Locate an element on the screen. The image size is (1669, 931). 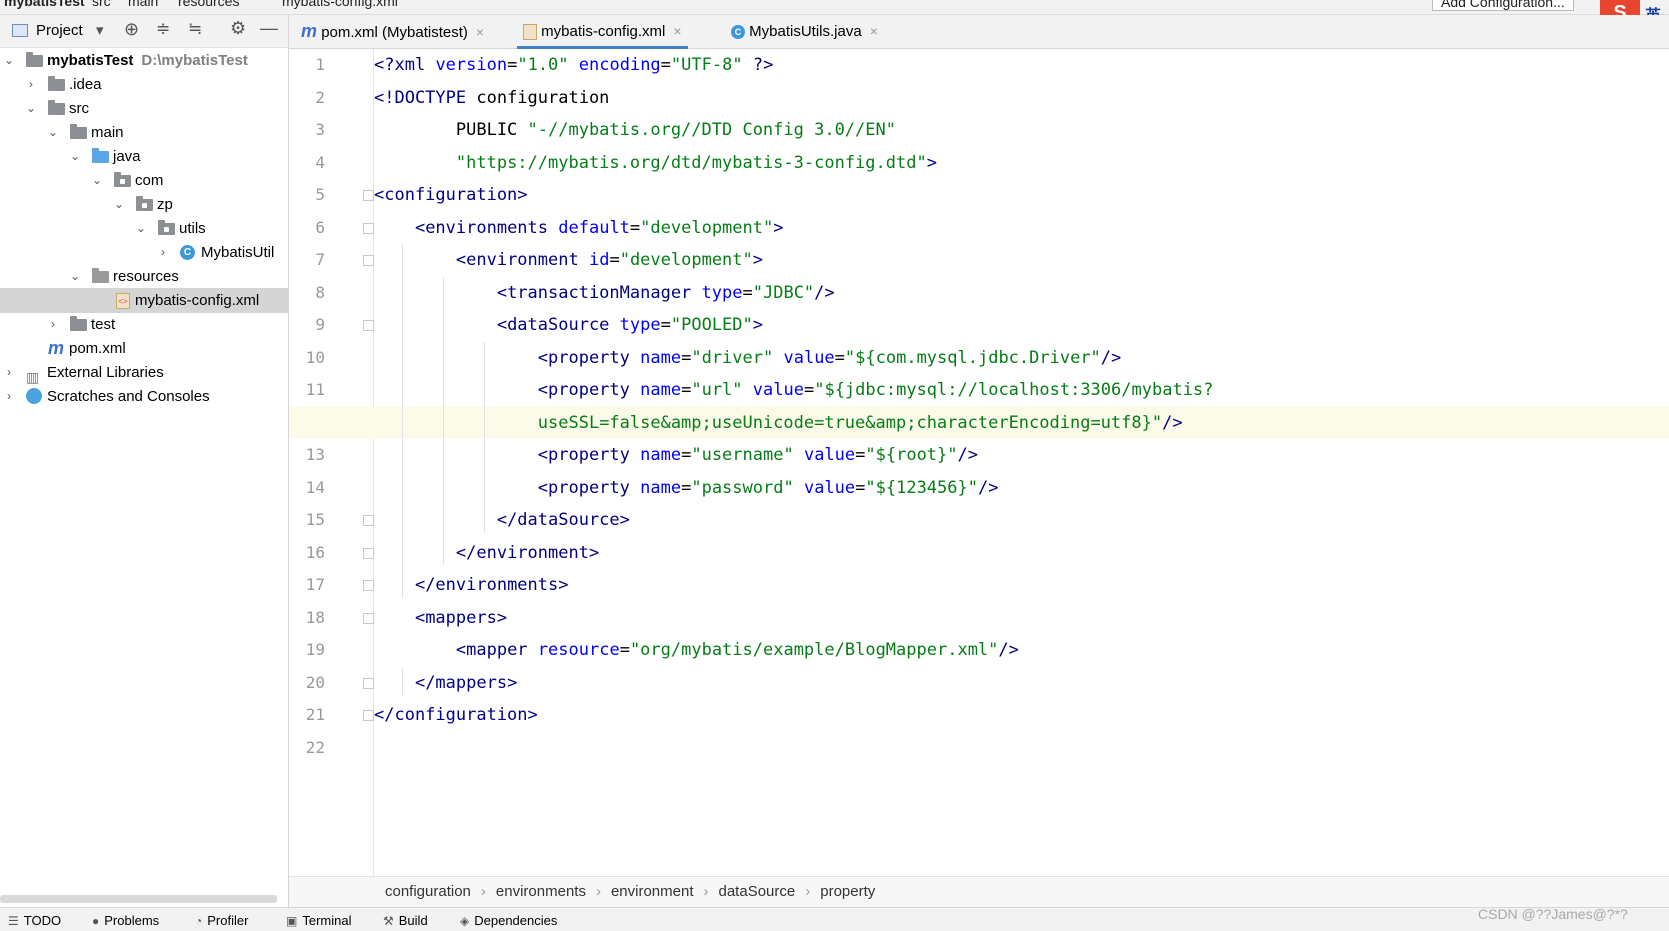
line-number: 22 is located at coordinates (315, 747).